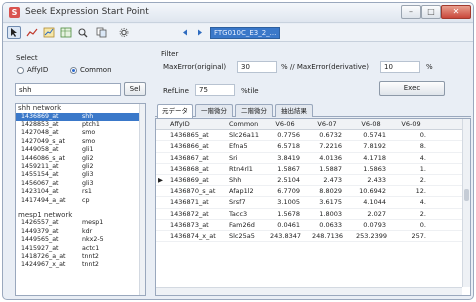  I want to click on minimize-button: –, so click(411, 12).